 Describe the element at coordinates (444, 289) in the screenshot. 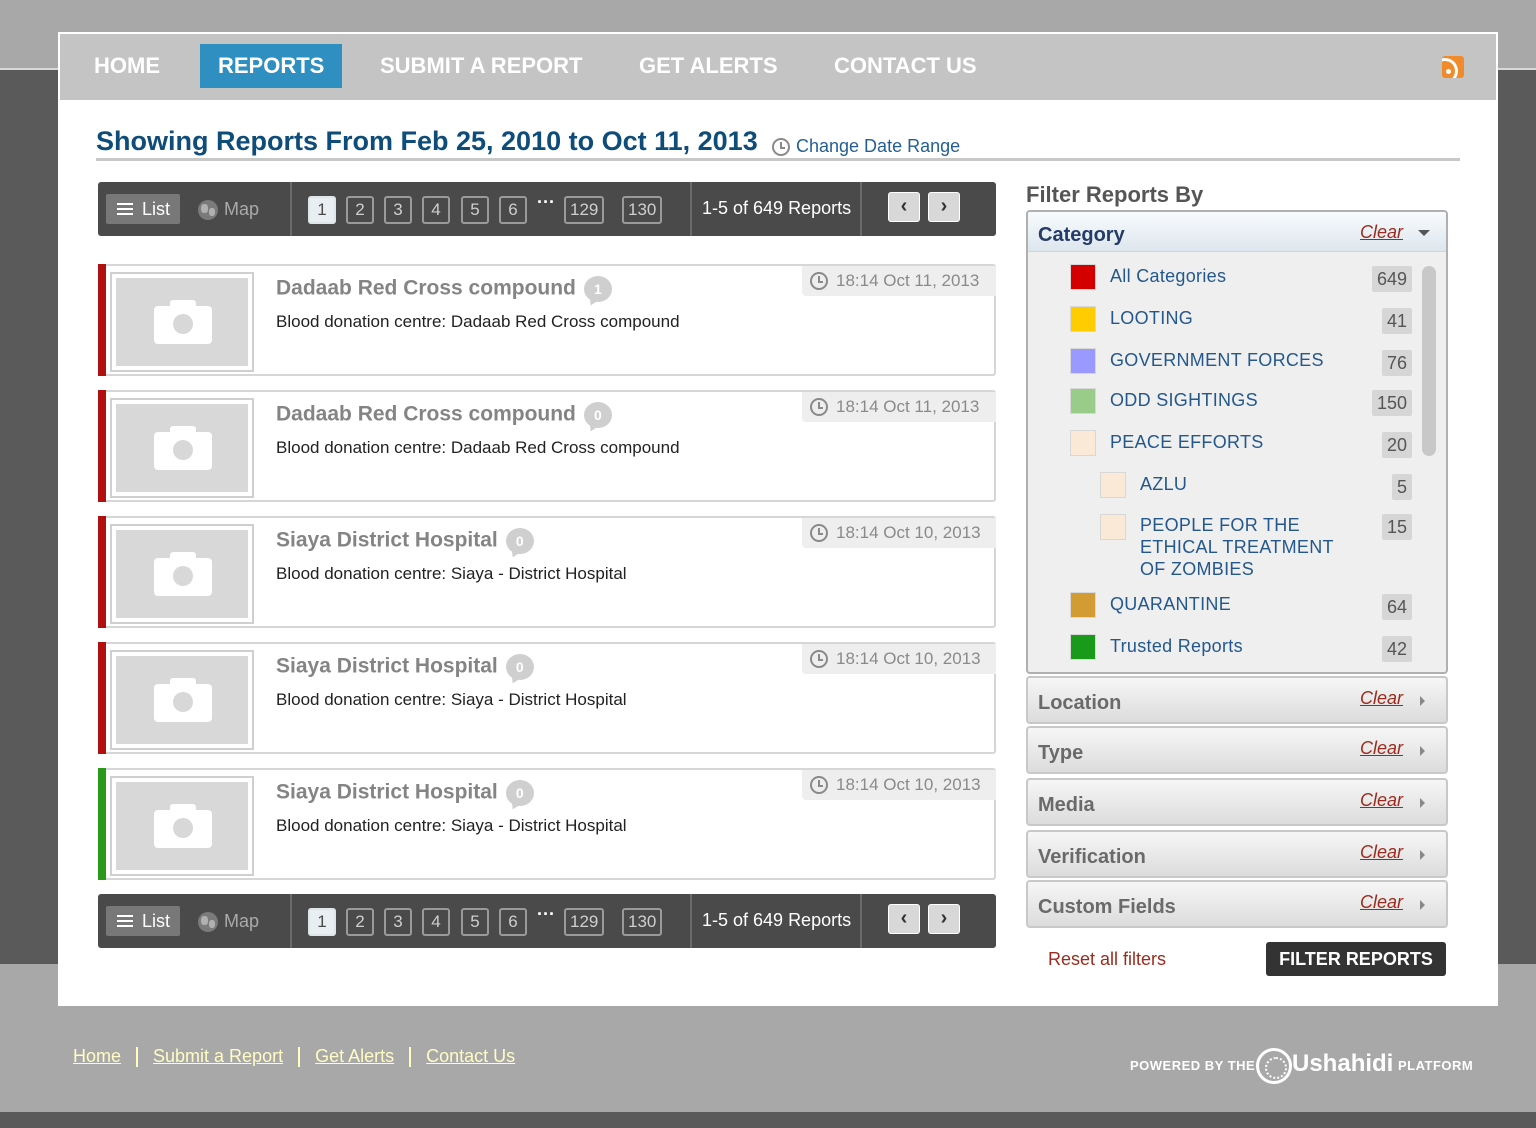

I see `report-title-link: Dadaab Red Cross compound 1` at that location.